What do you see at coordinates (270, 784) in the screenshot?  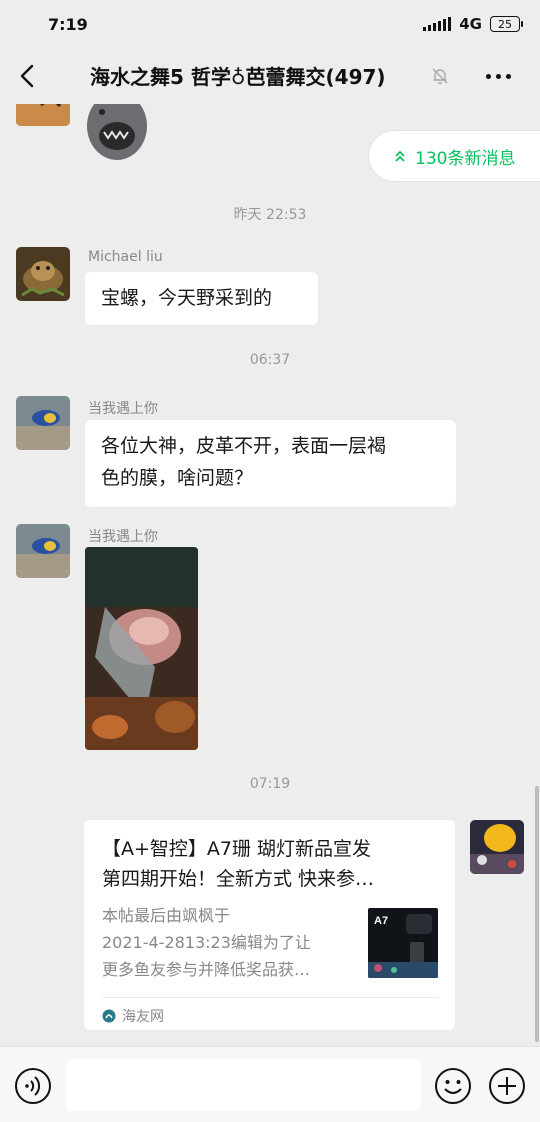 I see `time-divider: 07:19` at bounding box center [270, 784].